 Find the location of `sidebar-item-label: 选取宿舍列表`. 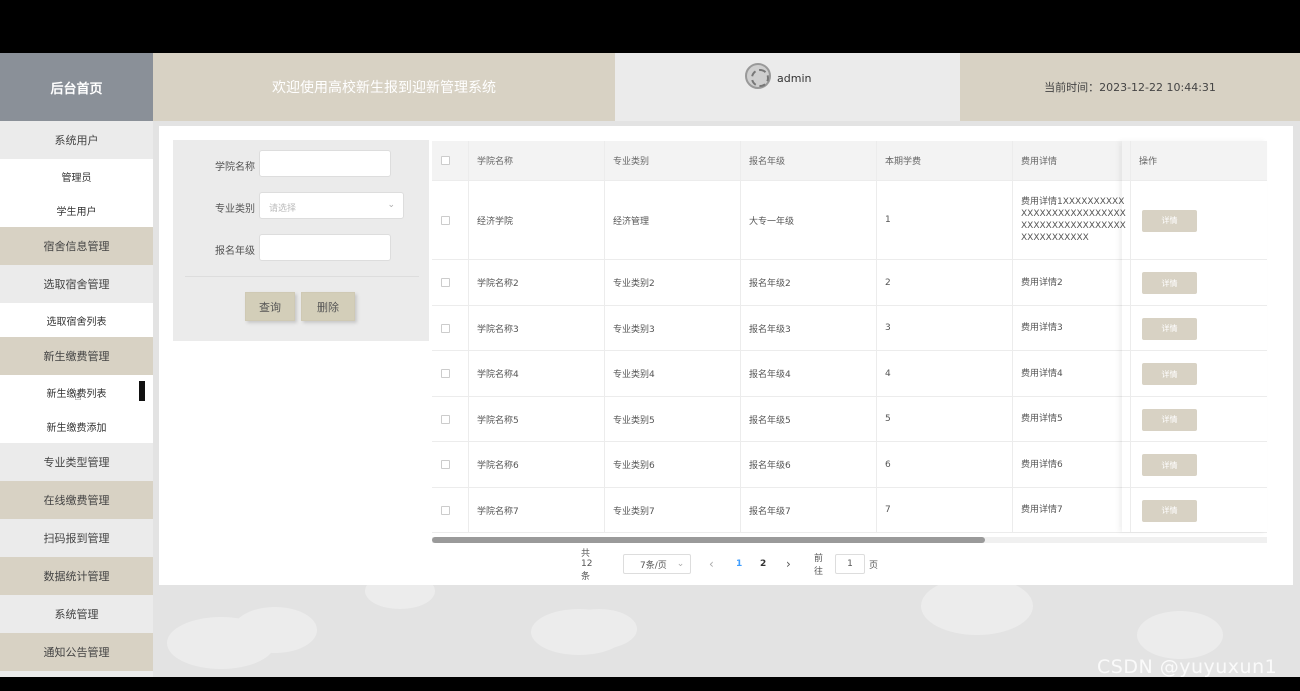

sidebar-item-label: 选取宿舍列表 is located at coordinates (76, 322).